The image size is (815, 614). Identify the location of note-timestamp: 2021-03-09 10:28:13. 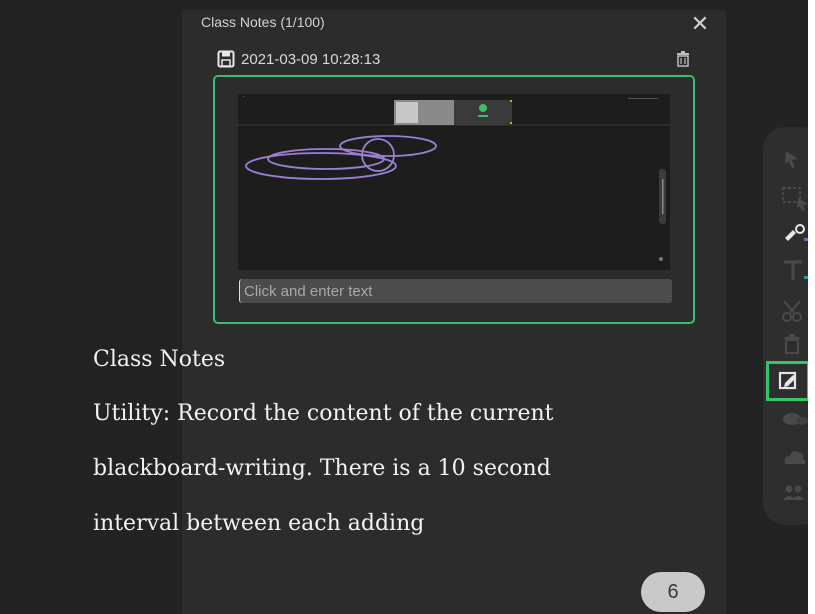
(311, 59).